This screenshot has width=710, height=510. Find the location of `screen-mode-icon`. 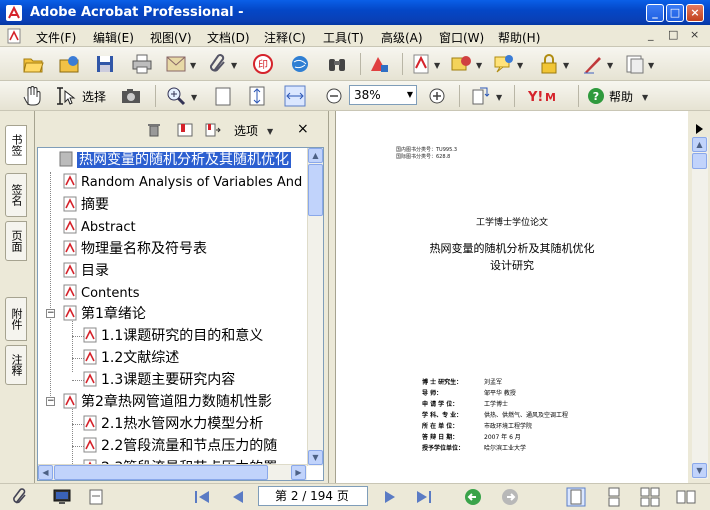

screen-mode-icon is located at coordinates (62, 497).